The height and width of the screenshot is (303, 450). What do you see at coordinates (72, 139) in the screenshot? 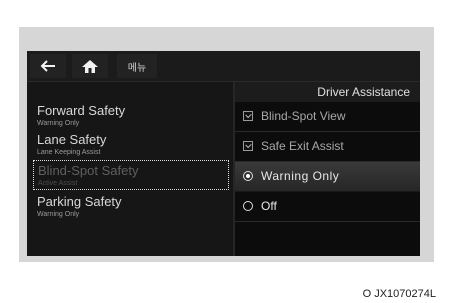
I see `category-title: Lane Safety` at bounding box center [72, 139].